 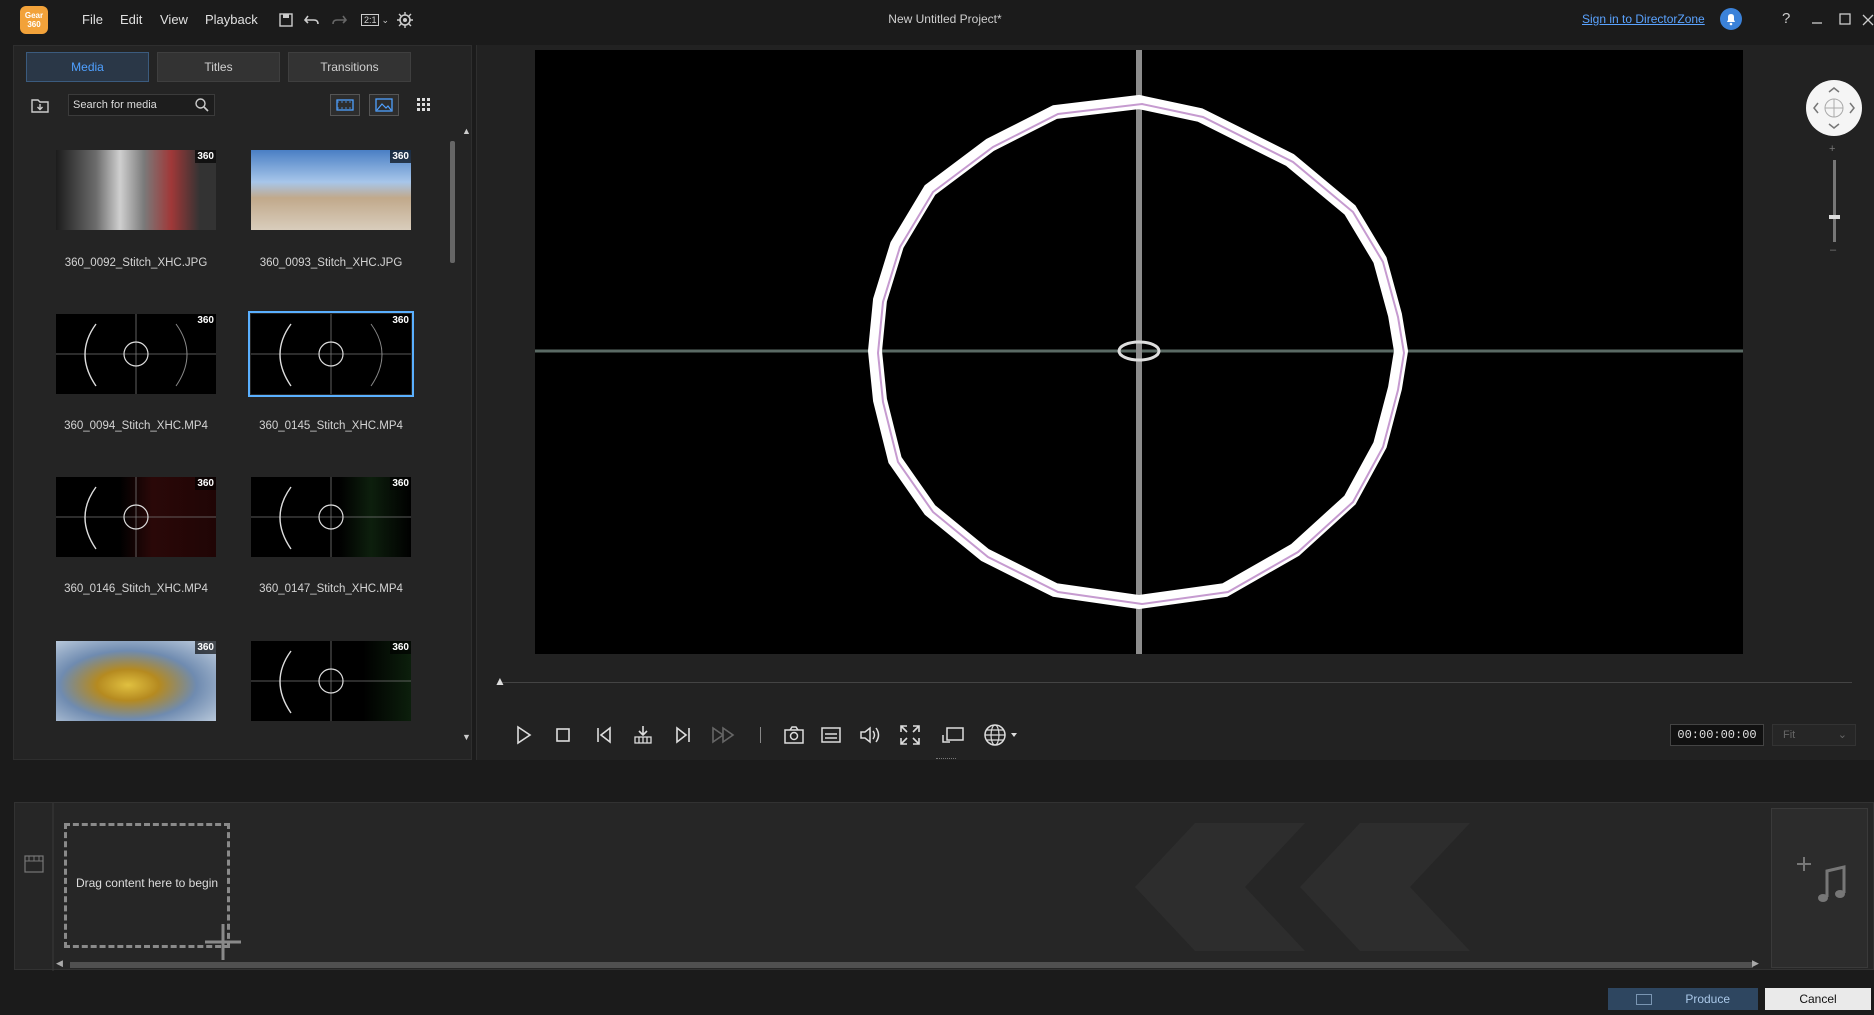 I want to click on scroll-down-arrow: ▼, so click(x=466, y=737).